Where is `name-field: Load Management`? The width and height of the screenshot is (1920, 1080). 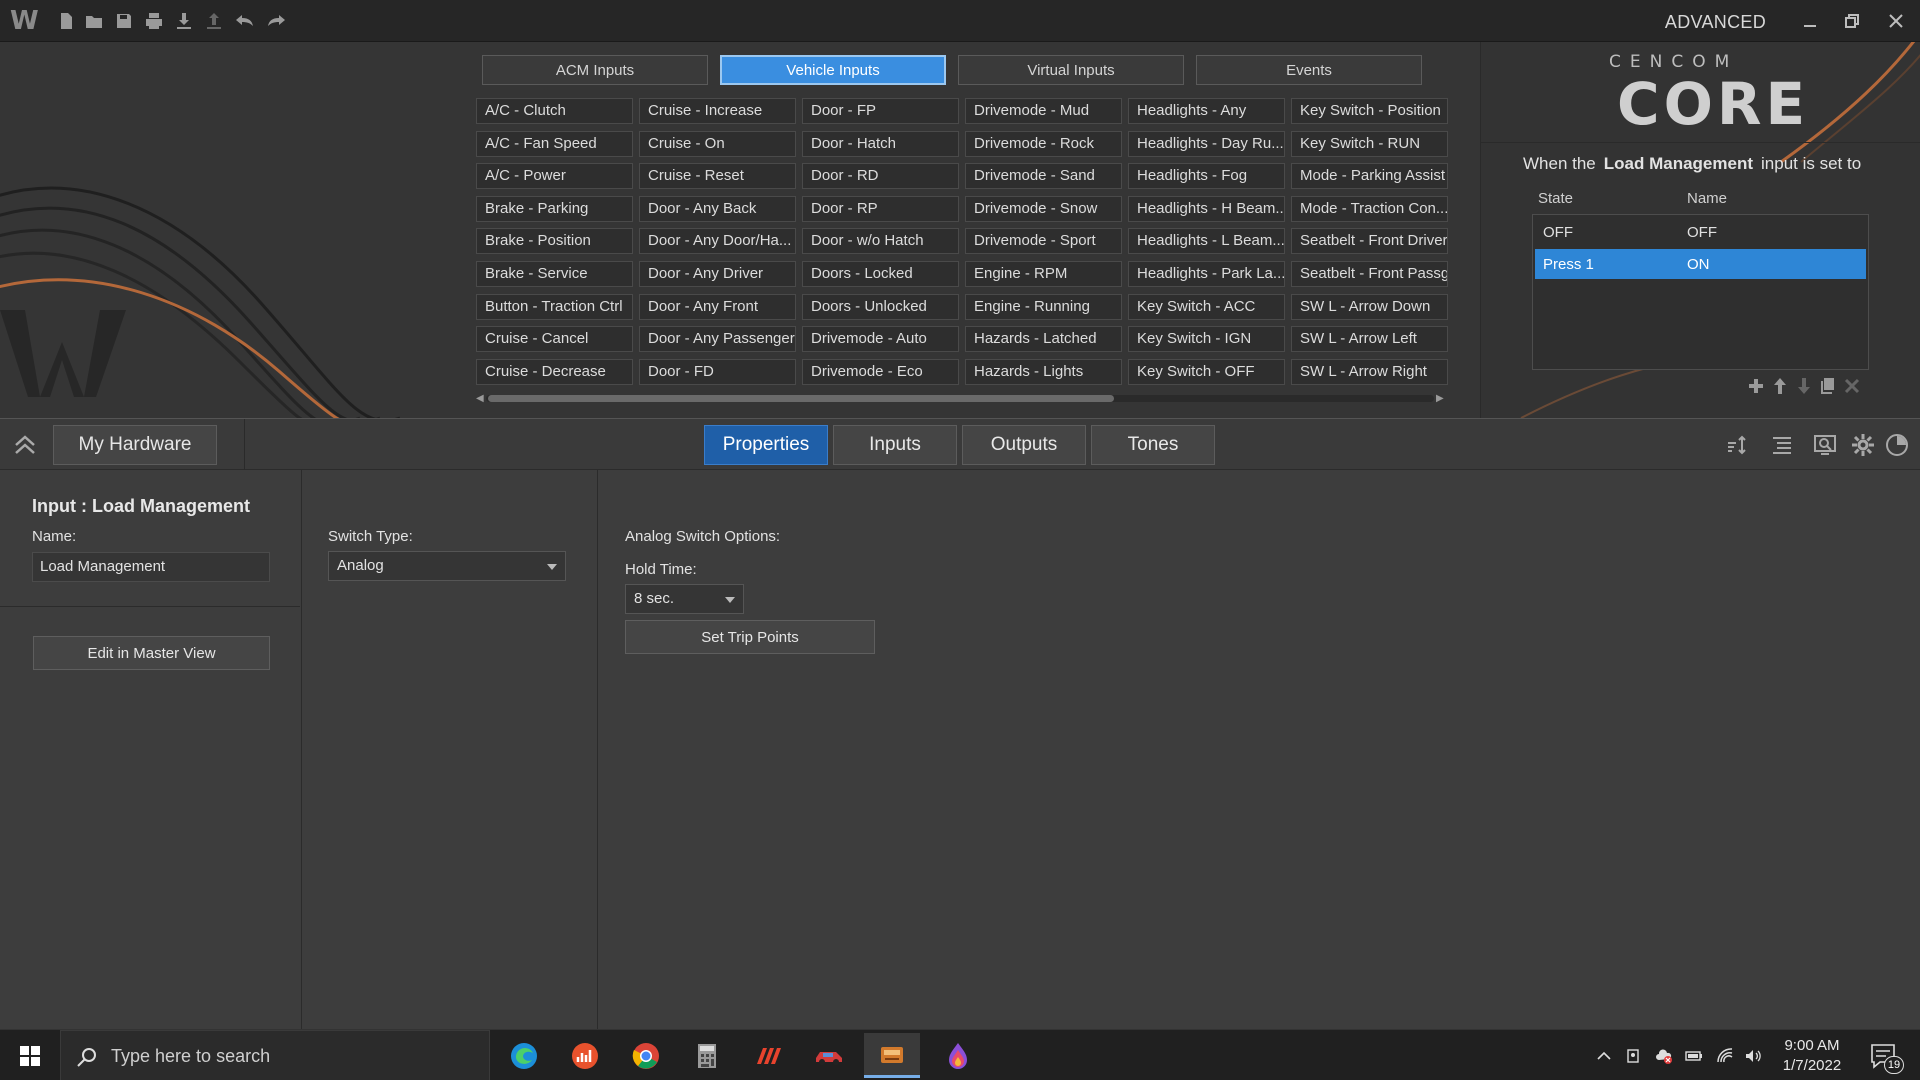
name-field: Load Management is located at coordinates (151, 567).